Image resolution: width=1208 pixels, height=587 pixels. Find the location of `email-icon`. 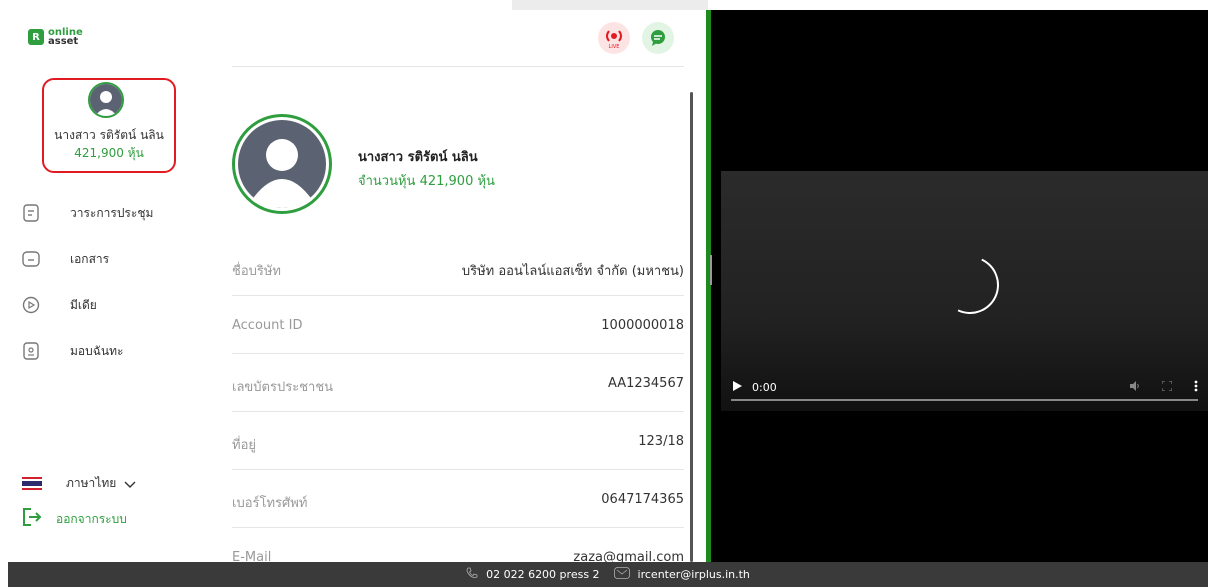

email-icon is located at coordinates (621, 574).